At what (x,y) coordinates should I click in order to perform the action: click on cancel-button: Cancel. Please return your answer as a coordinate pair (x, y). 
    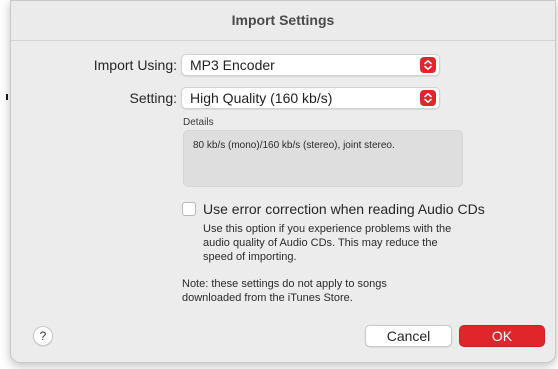
    Looking at the image, I should click on (408, 336).